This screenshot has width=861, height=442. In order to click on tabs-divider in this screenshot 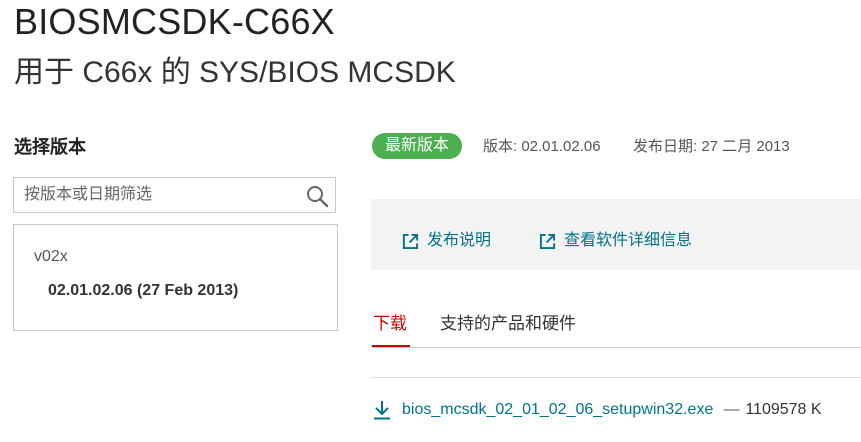, I will do `click(616, 347)`.